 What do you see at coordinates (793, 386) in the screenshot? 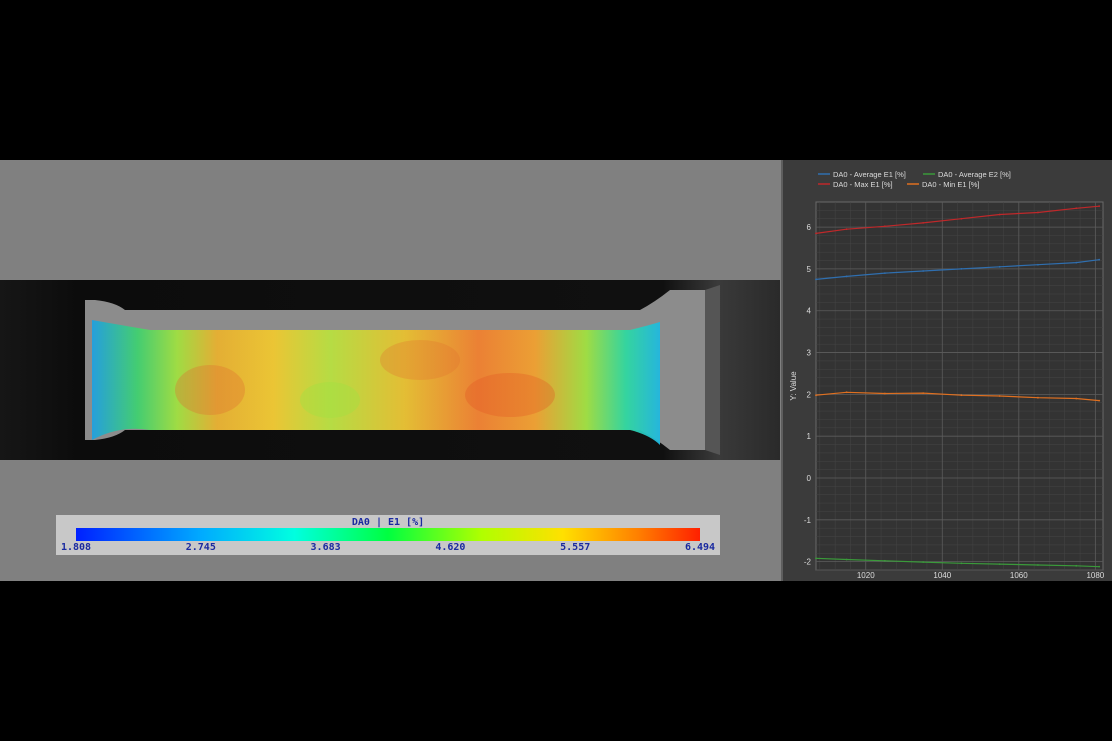
I see `y-axis-label: Y: Value` at bounding box center [793, 386].